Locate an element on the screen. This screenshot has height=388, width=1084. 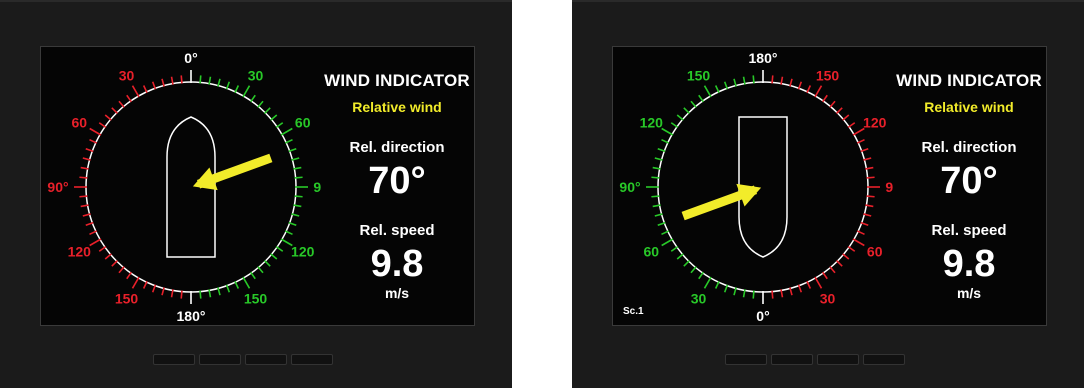
speed-value: 9.8 is located at coordinates (969, 264).